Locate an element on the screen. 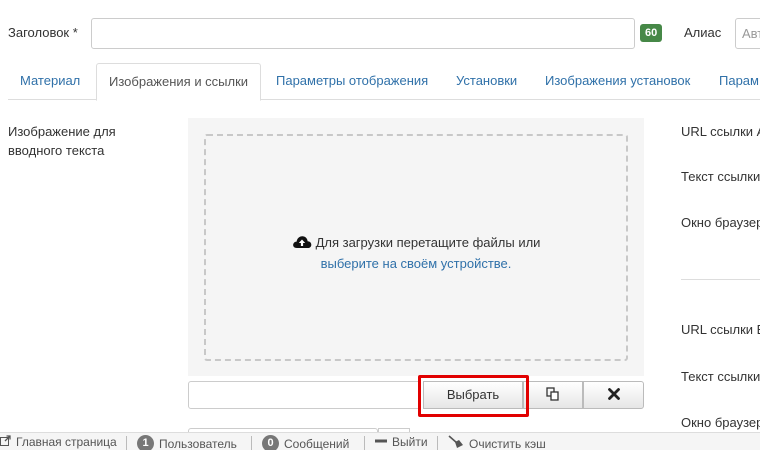  cloud-upload-icon is located at coordinates (302, 244).